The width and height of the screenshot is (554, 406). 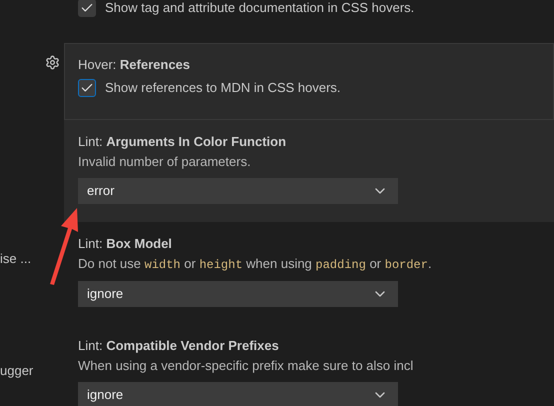 I want to click on dropdown: error, so click(x=238, y=191).